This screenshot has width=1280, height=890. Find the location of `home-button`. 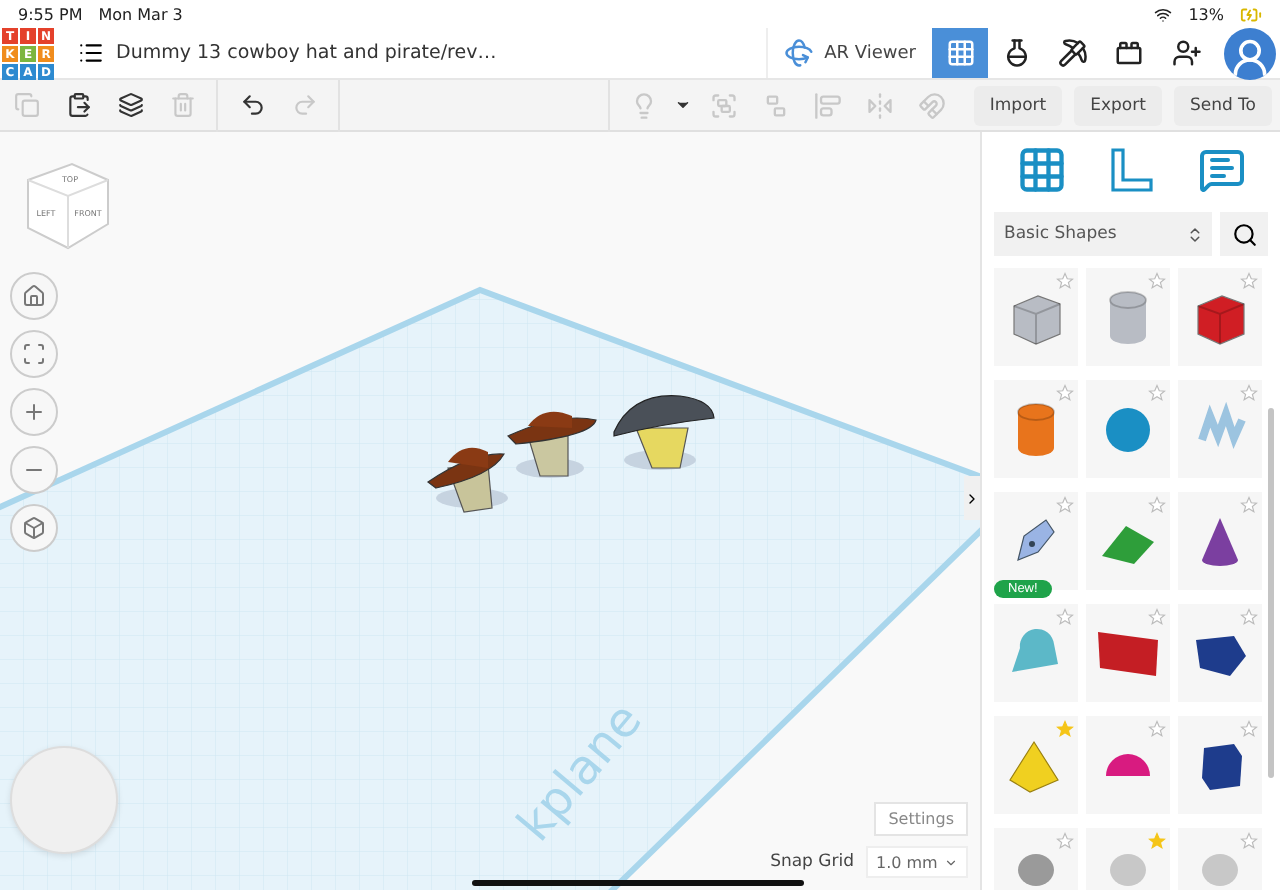

home-button is located at coordinates (34, 296).